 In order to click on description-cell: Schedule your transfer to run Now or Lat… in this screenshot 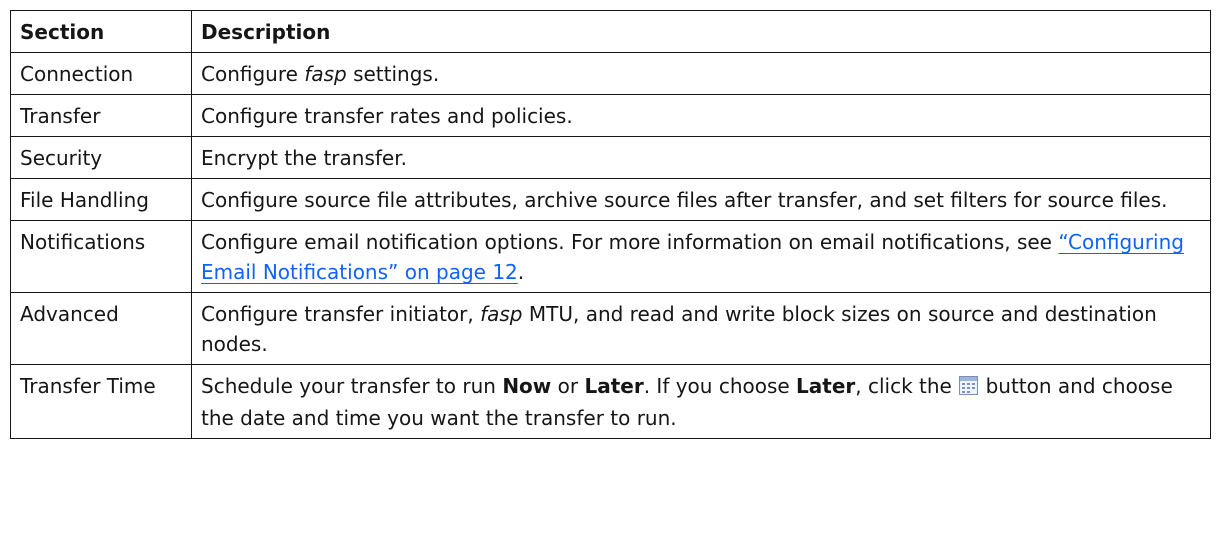, I will do `click(701, 401)`.